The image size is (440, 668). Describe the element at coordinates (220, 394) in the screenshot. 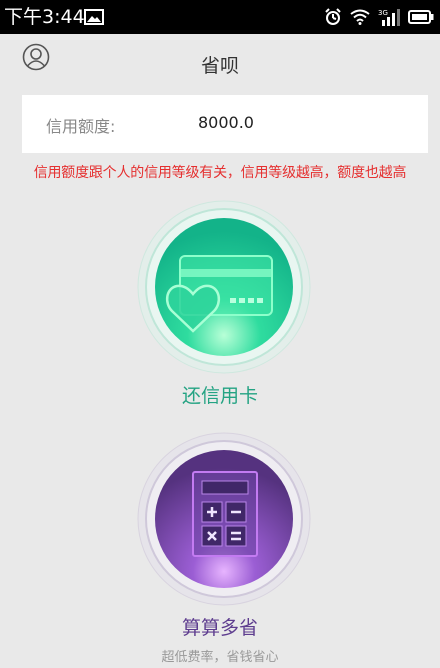

I see `repay-card-label: 还信用卡` at that location.